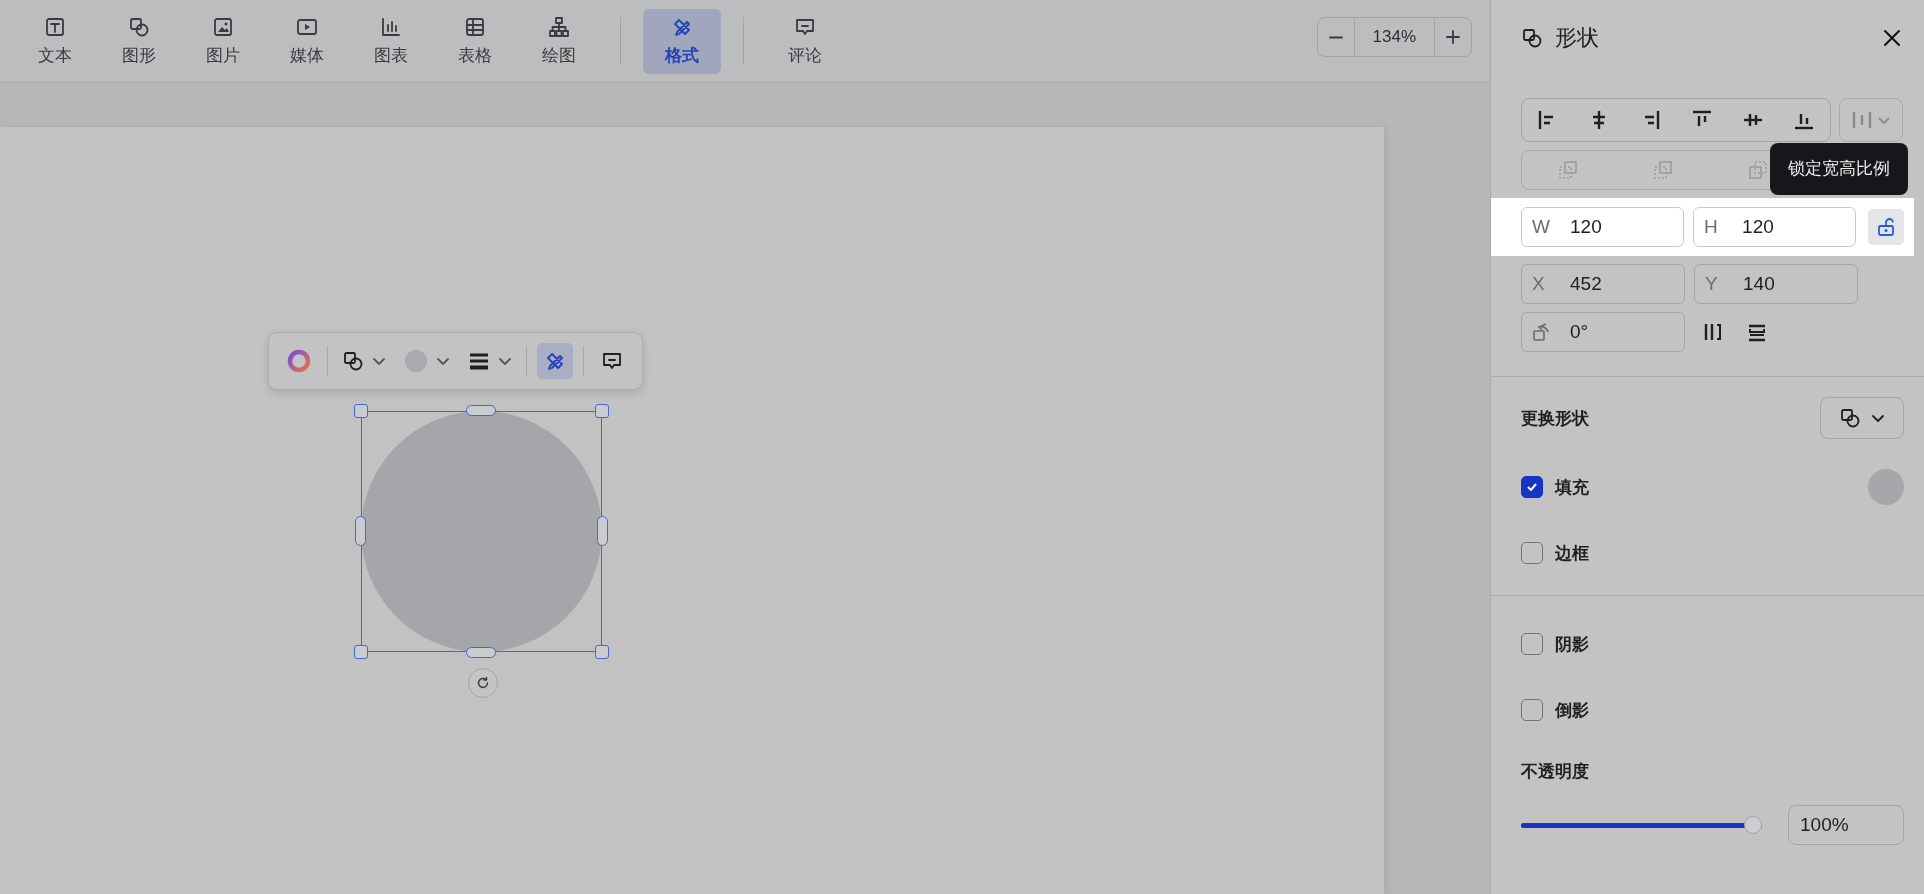 This screenshot has width=1924, height=894. Describe the element at coordinates (1776, 284) in the screenshot. I see `y-field: Y 140` at that location.